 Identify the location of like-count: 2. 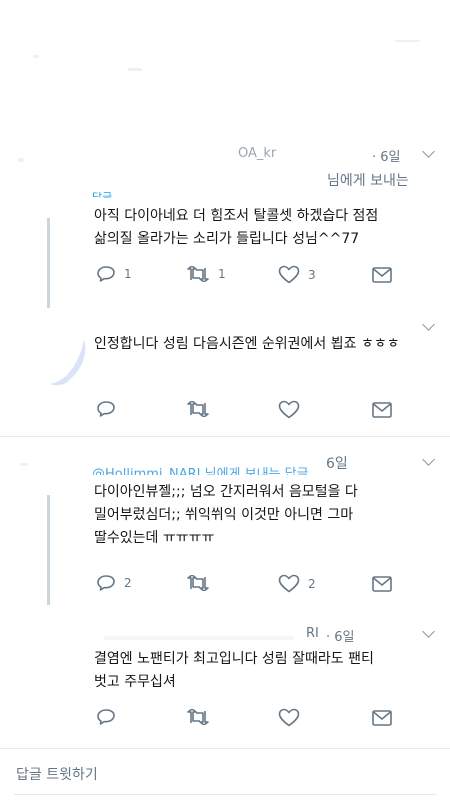
(312, 583).